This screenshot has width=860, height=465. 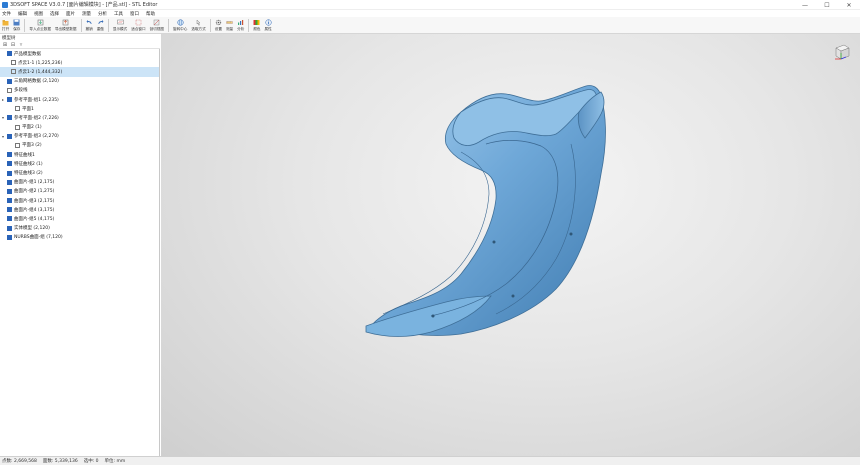 What do you see at coordinates (34, 219) in the screenshot?
I see `tree-item-label: 曲面片-组5 (4,175)` at bounding box center [34, 219].